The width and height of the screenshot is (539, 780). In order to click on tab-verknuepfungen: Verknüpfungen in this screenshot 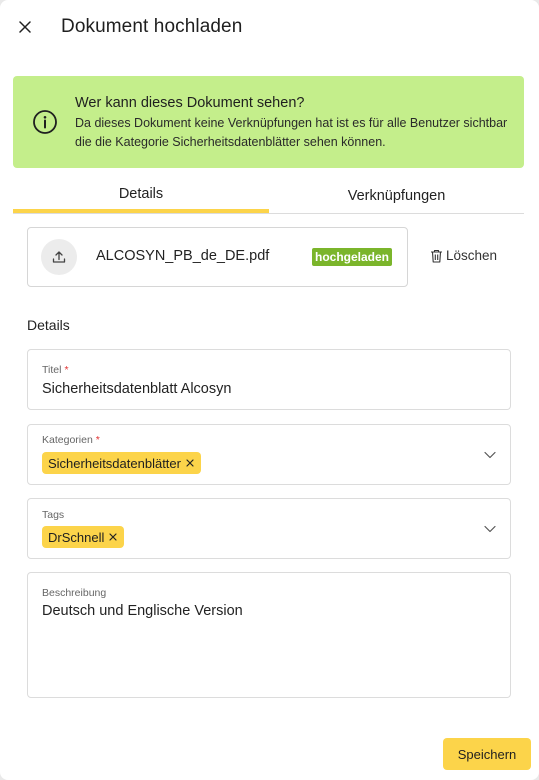, I will do `click(396, 196)`.